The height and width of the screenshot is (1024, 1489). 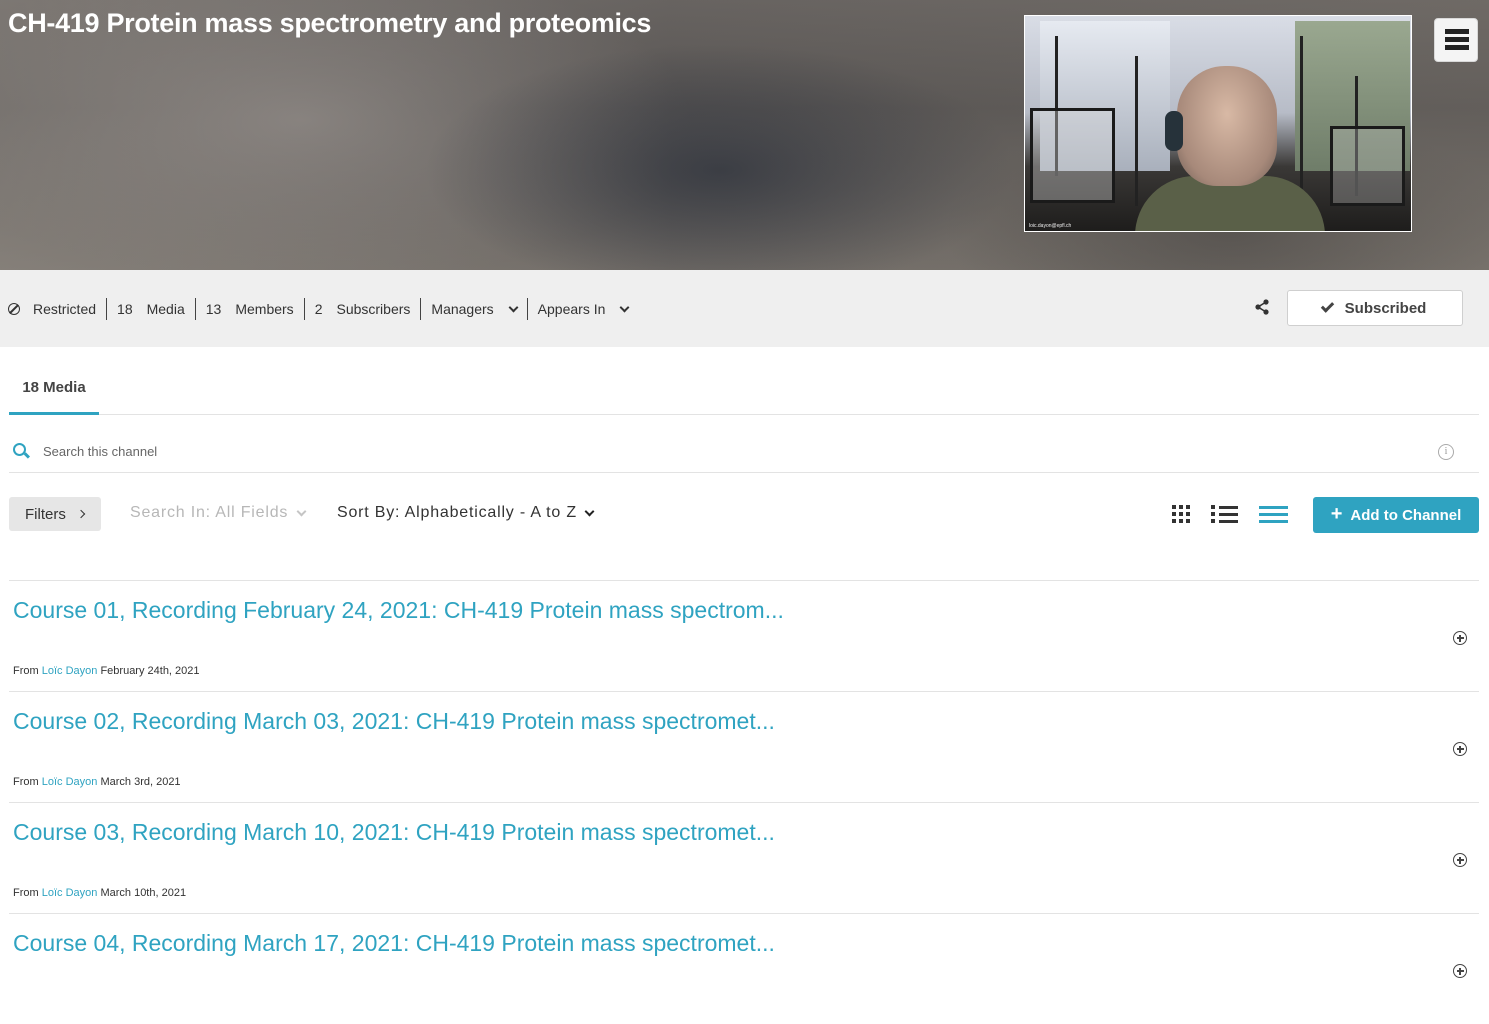 I want to click on layout-toggle-button, so click(x=1456, y=40).